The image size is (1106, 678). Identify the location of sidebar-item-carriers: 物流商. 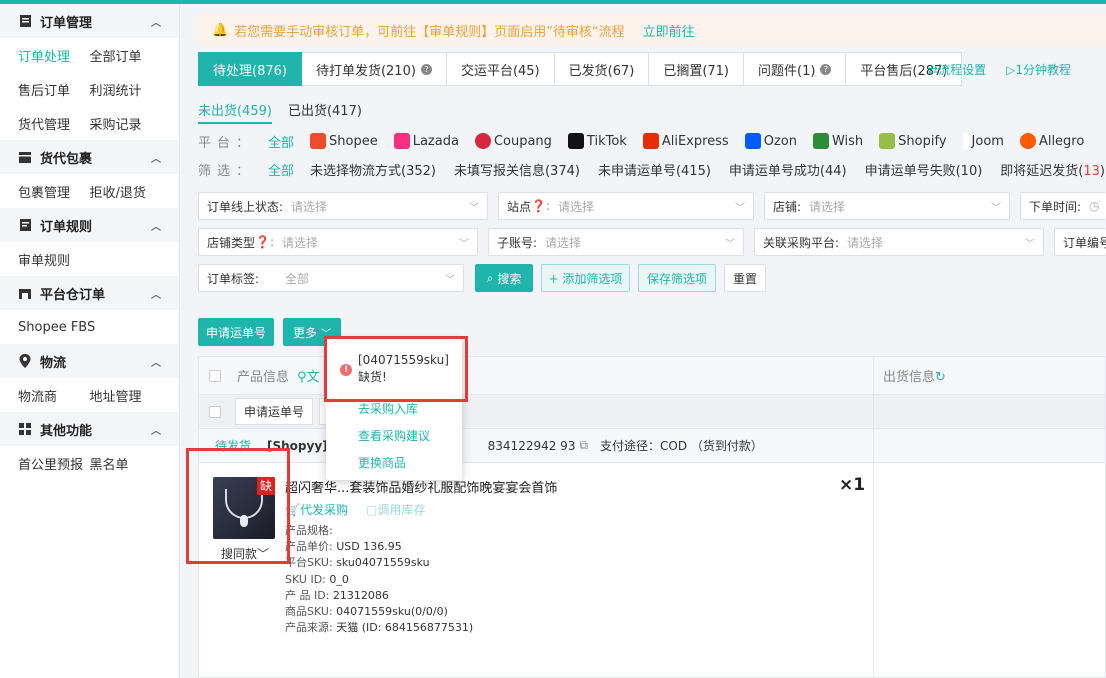
(54, 395).